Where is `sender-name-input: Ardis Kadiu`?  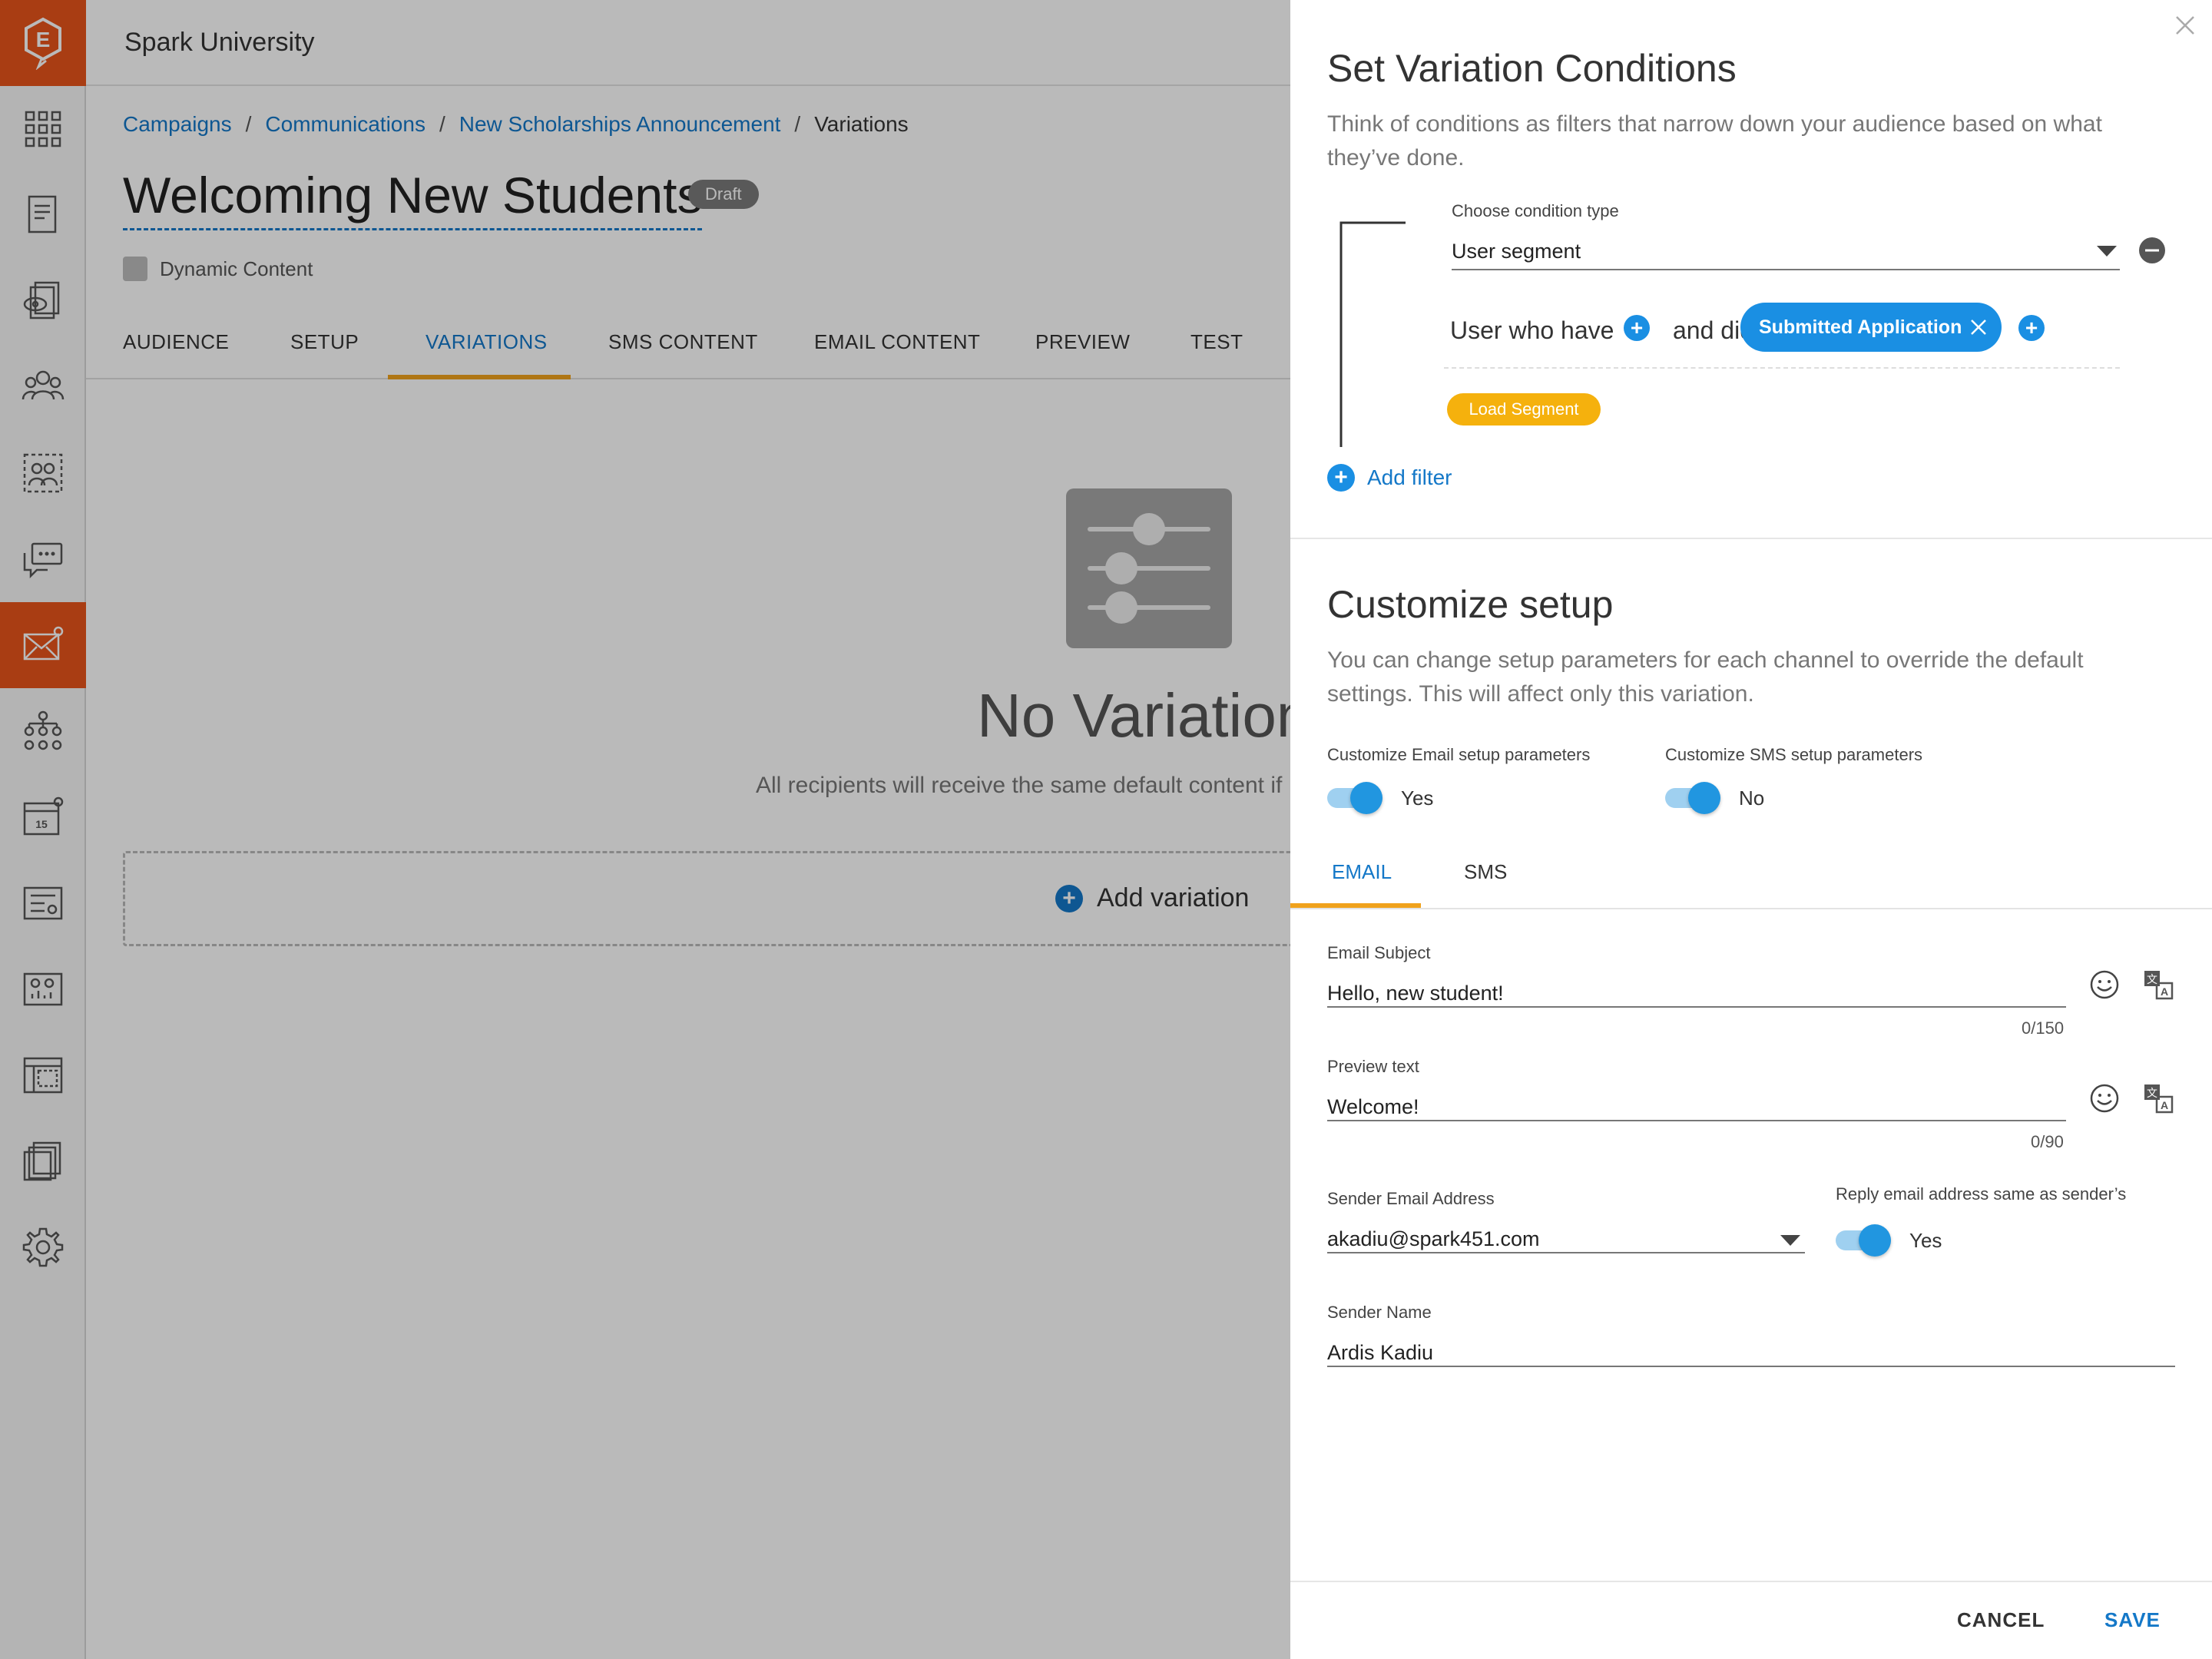 sender-name-input: Ardis Kadiu is located at coordinates (1380, 1353).